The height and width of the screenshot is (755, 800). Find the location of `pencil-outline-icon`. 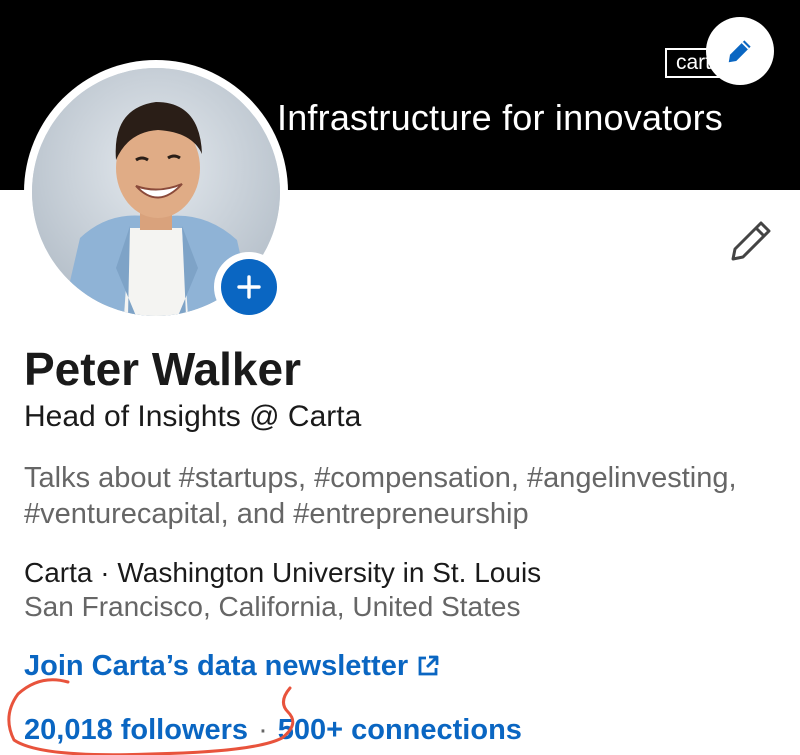

pencil-outline-icon is located at coordinates (751, 241).